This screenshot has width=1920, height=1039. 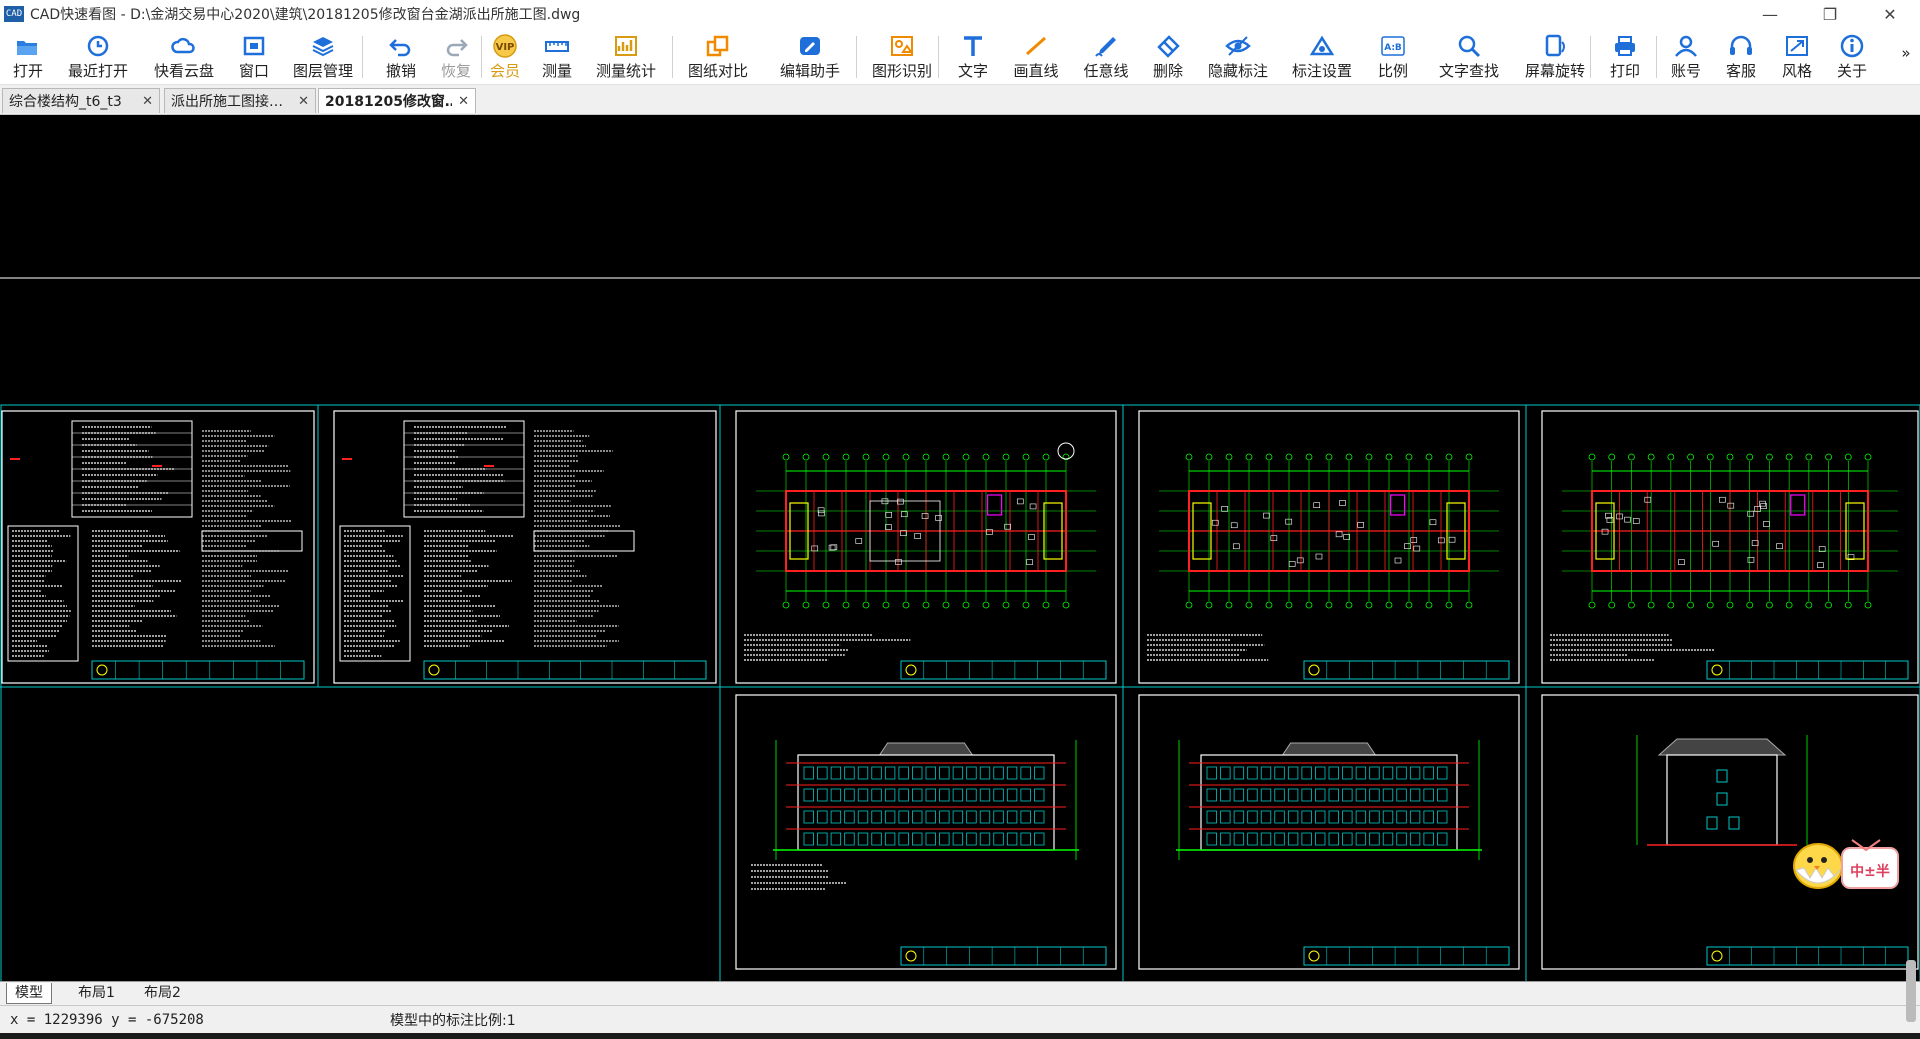 What do you see at coordinates (1036, 46) in the screenshot?
I see `line-icon` at bounding box center [1036, 46].